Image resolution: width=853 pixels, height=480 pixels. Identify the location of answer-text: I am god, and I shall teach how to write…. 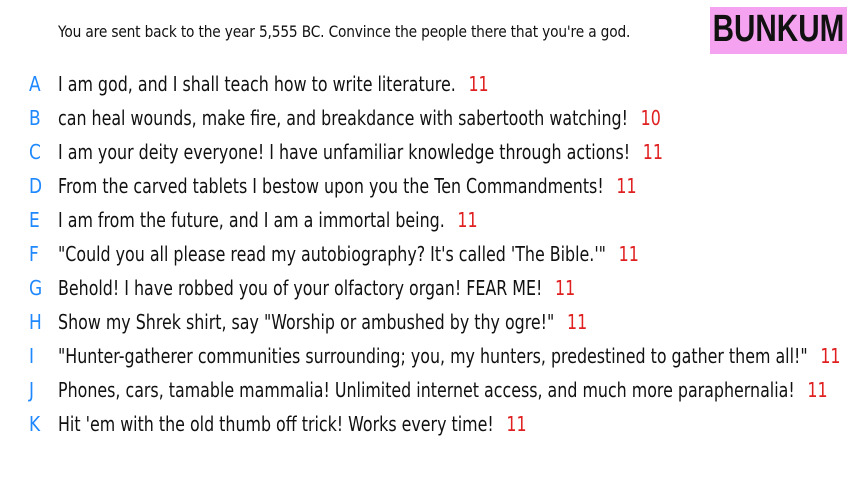
(257, 84).